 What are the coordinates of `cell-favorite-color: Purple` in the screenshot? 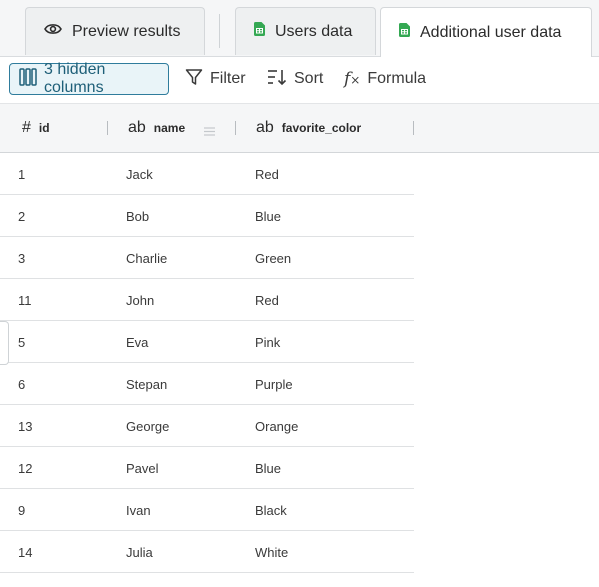 It's located at (274, 384).